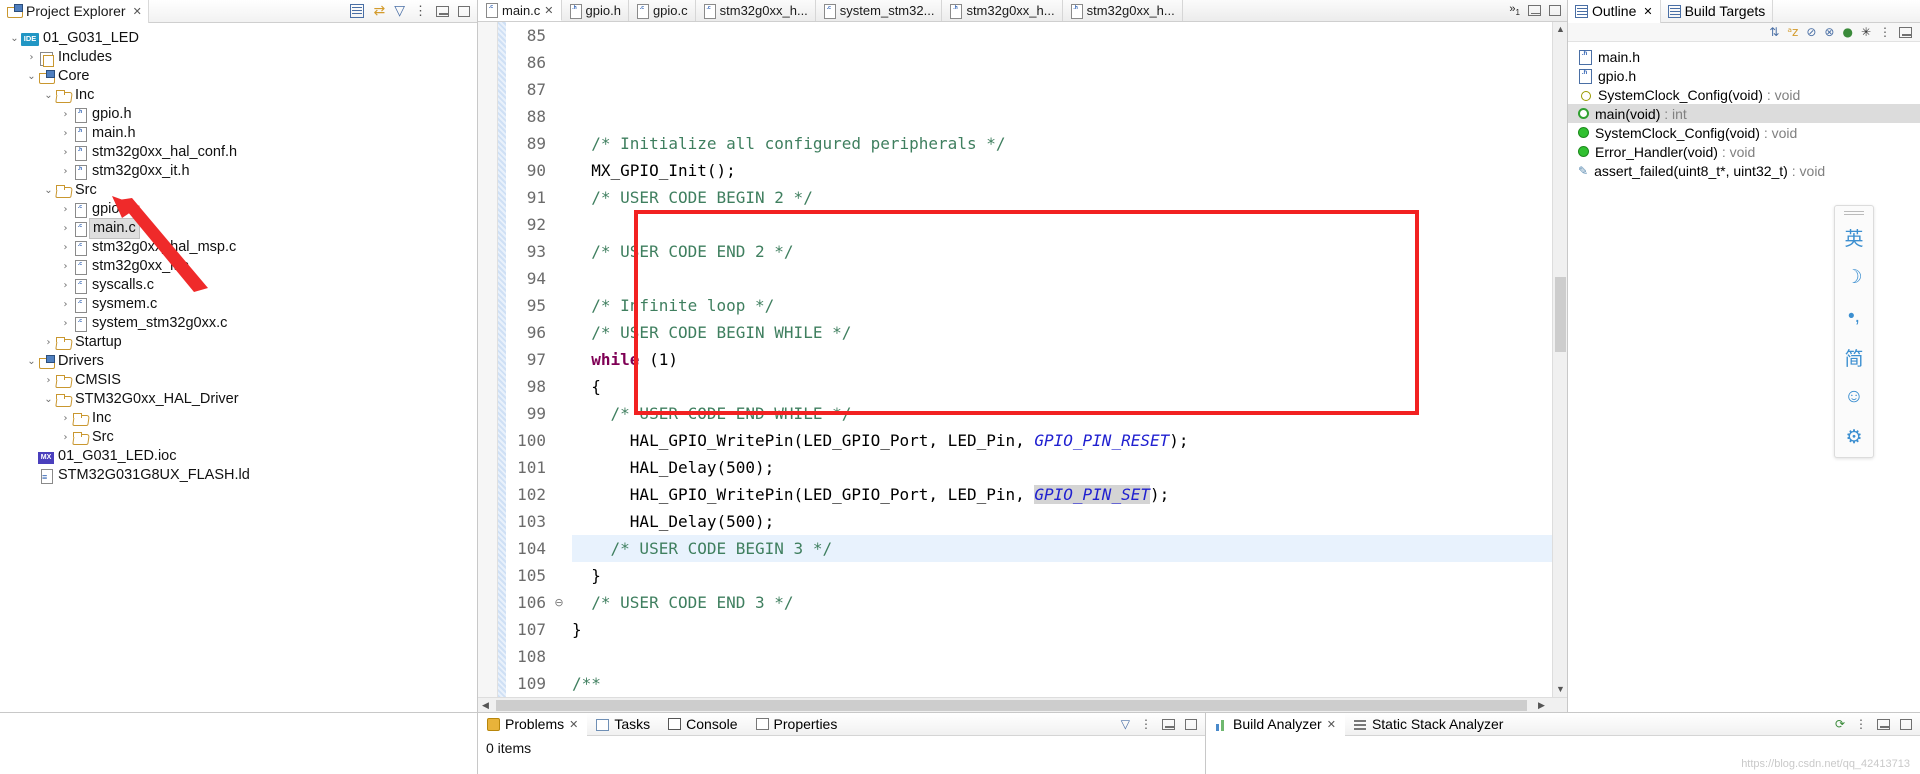 The height and width of the screenshot is (774, 1920). Describe the element at coordinates (1866, 32) in the screenshot. I see `menu-icon: ✳` at that location.